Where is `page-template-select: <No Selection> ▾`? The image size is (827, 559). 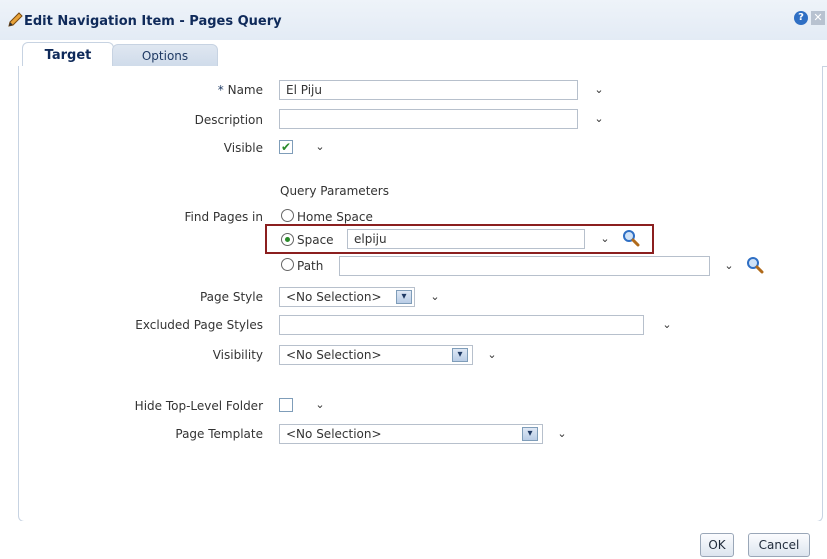
page-template-select: <No Selection> ▾ is located at coordinates (411, 434).